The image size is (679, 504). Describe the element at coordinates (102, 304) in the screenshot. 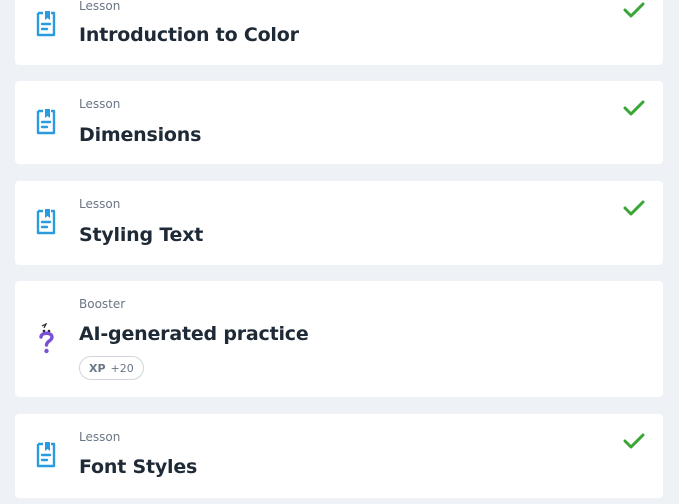

I see `card-type-label: Booster` at that location.